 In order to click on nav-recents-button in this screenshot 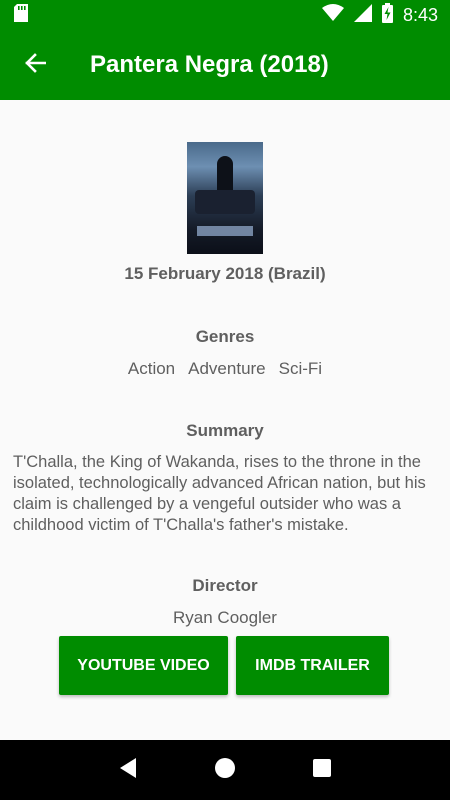, I will do `click(322, 770)`.